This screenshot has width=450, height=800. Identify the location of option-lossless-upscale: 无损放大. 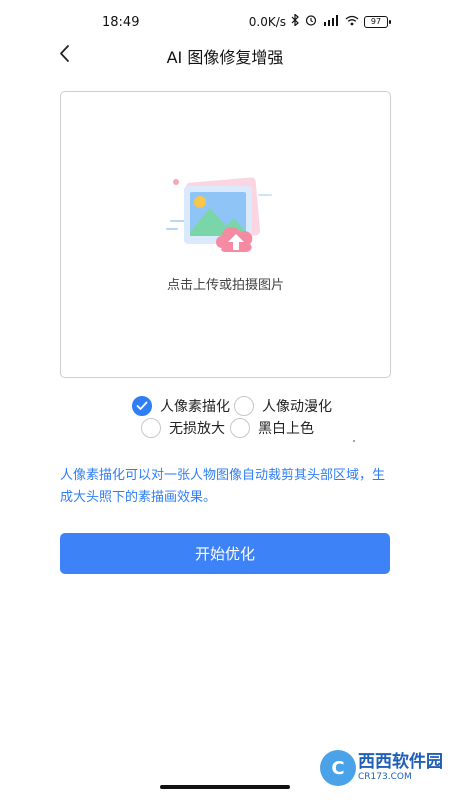
(183, 428).